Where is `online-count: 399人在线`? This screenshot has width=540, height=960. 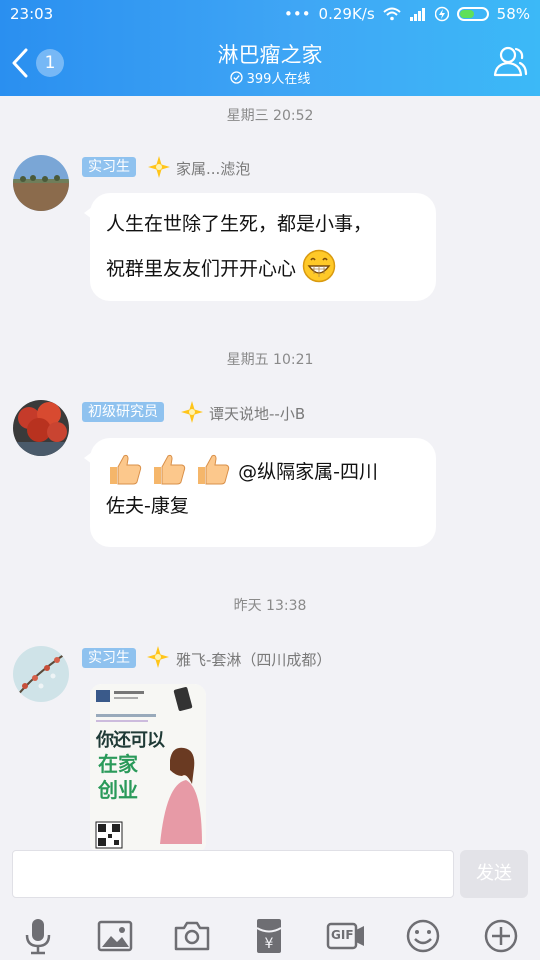
online-count: 399人在线 is located at coordinates (278, 79).